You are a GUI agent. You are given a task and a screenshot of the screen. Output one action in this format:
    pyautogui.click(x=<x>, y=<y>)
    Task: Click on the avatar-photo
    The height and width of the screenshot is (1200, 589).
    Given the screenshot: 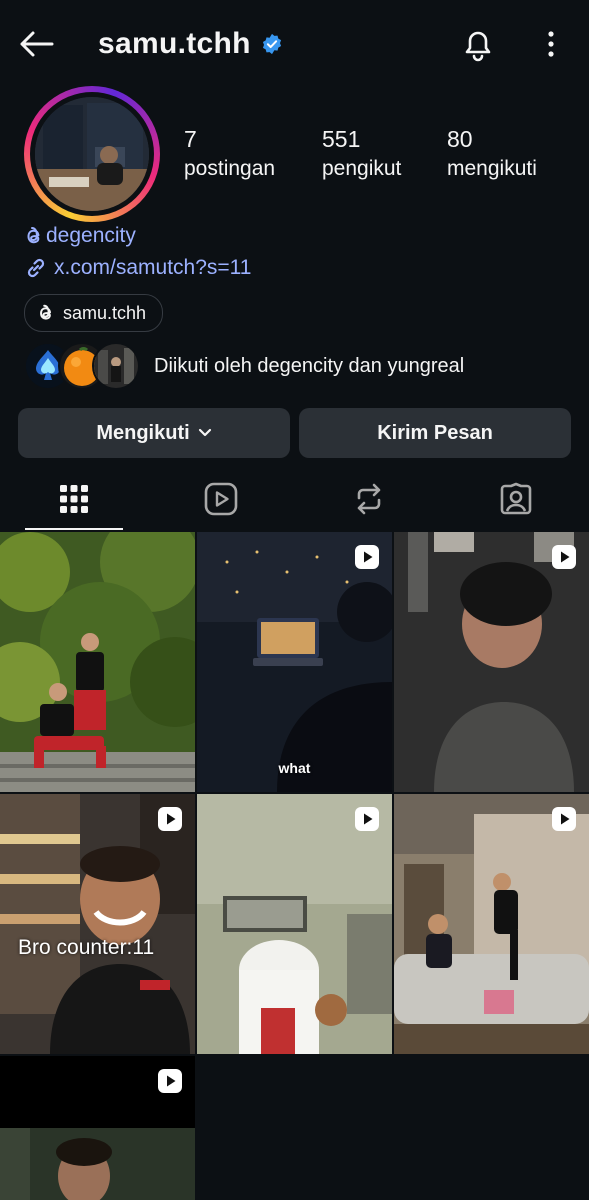 What is the action you would take?
    pyautogui.click(x=92, y=154)
    